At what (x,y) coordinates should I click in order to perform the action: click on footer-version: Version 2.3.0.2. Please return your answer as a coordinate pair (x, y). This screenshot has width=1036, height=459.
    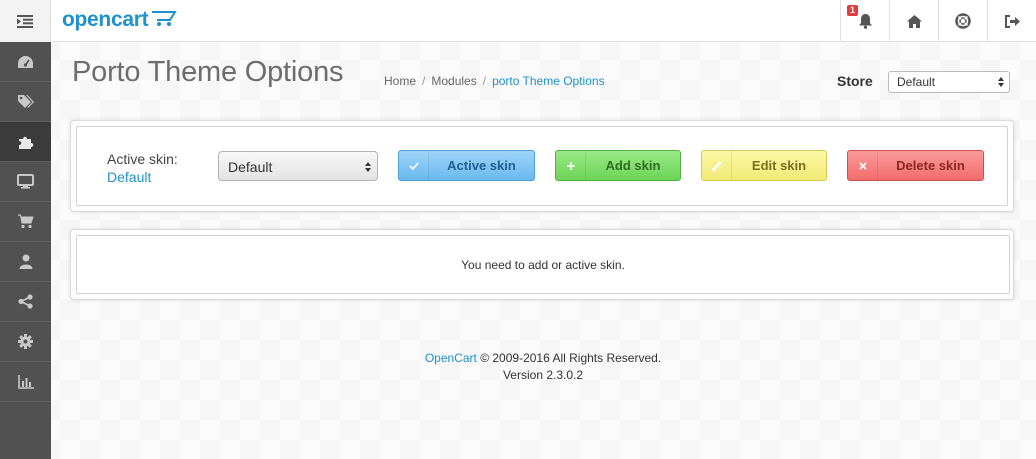
    Looking at the image, I should click on (543, 375).